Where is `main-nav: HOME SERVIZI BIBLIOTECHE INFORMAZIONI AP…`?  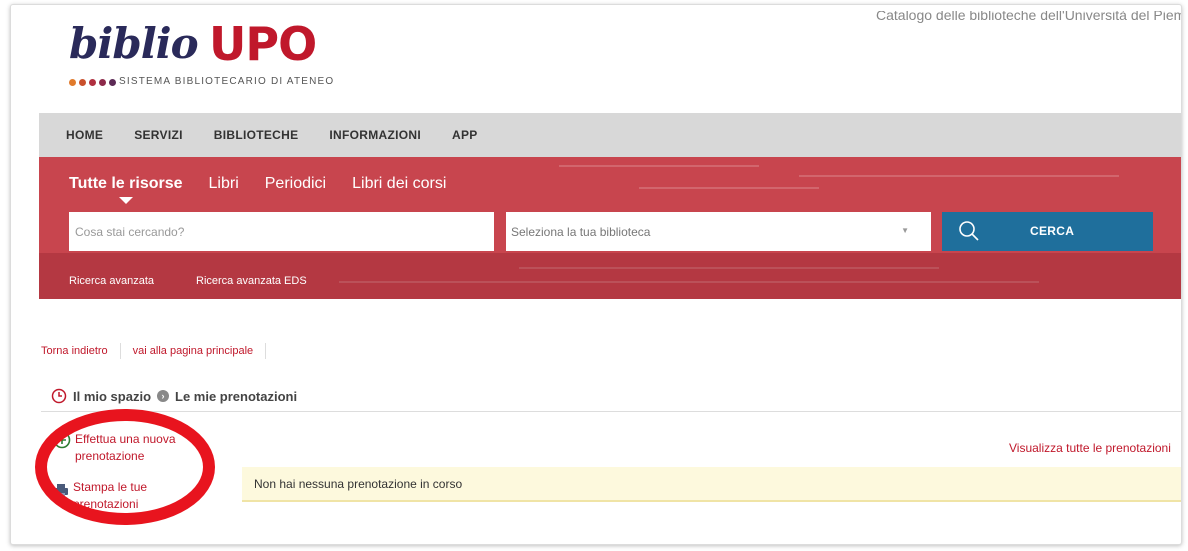 main-nav: HOME SERVIZI BIBLIOTECHE INFORMAZIONI AP… is located at coordinates (610, 135).